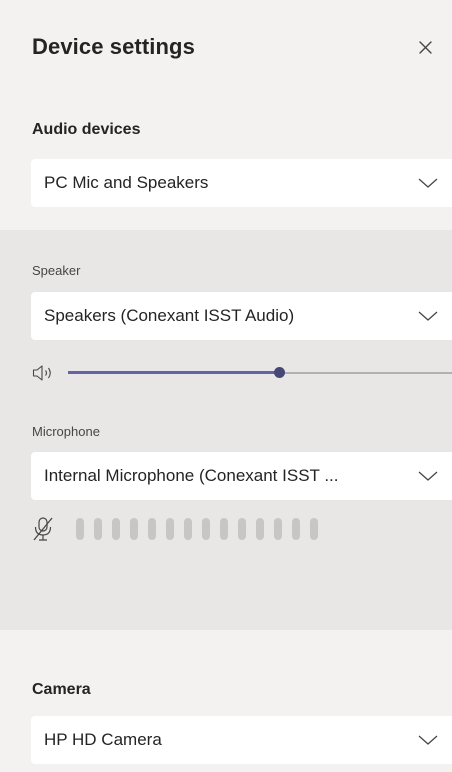 The width and height of the screenshot is (452, 772). What do you see at coordinates (126, 182) in the screenshot?
I see `audio-devices-selected: PC Mic and Speakers` at bounding box center [126, 182].